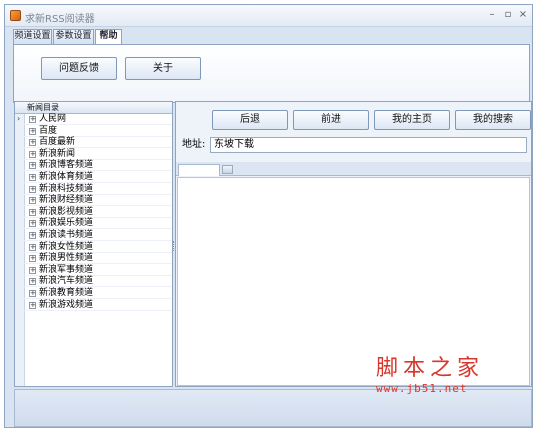 The height and width of the screenshot is (435, 539). I want to click on app-icon, so click(15, 15).